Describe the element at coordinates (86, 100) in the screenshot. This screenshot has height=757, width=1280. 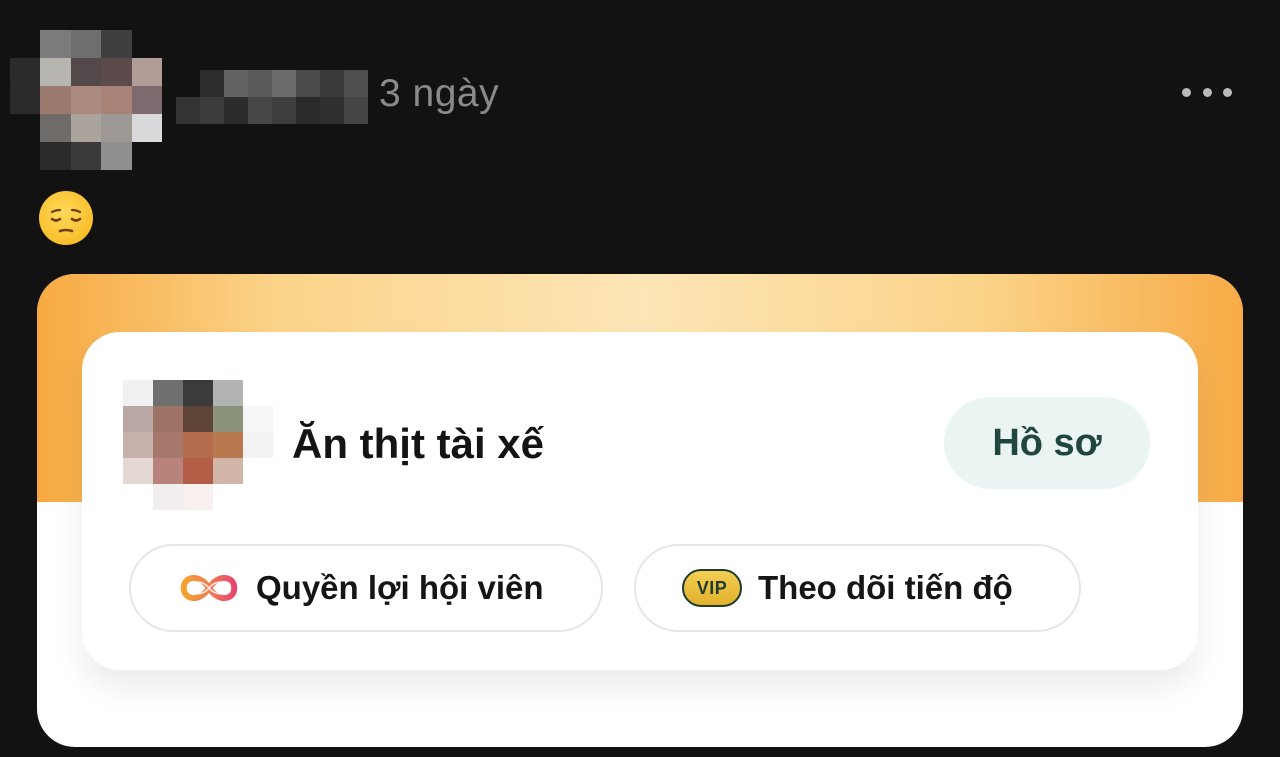
I see `author-avatar-pixelated` at that location.